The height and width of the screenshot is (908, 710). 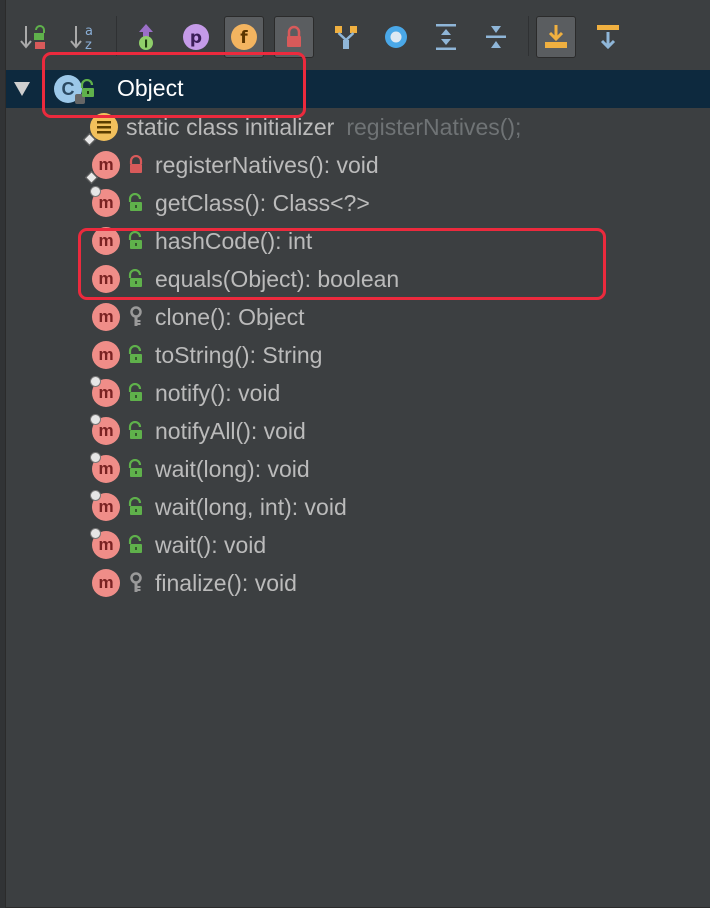 I want to click on ring-icon, so click(x=396, y=37).